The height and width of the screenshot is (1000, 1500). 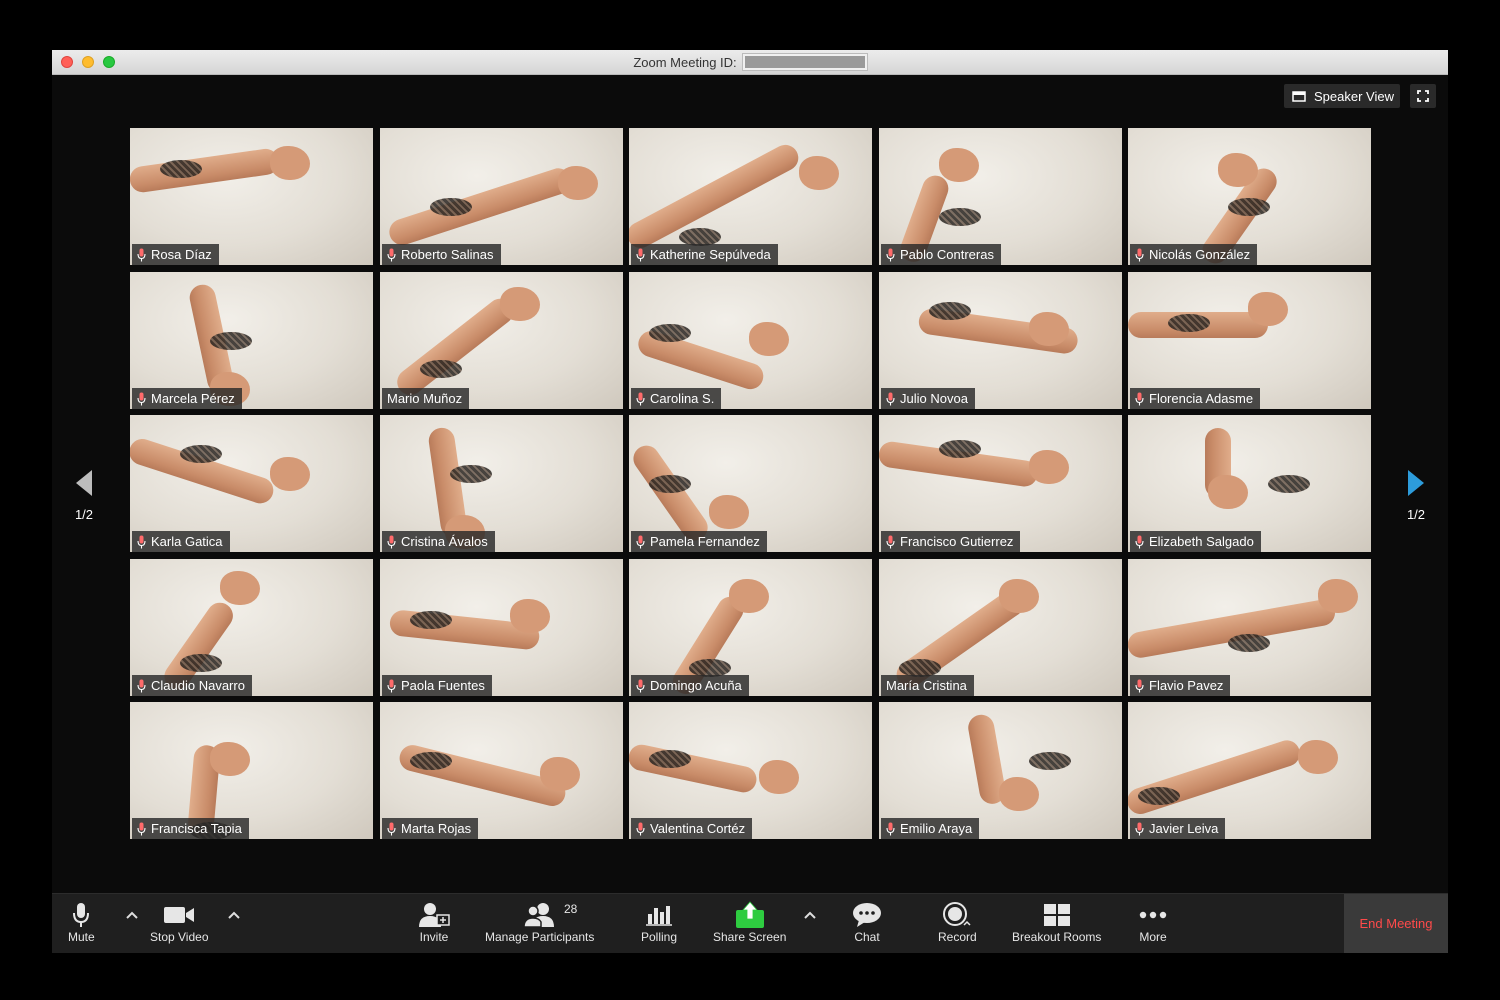 I want to click on participant-name: Mario Muñoz, so click(x=425, y=398).